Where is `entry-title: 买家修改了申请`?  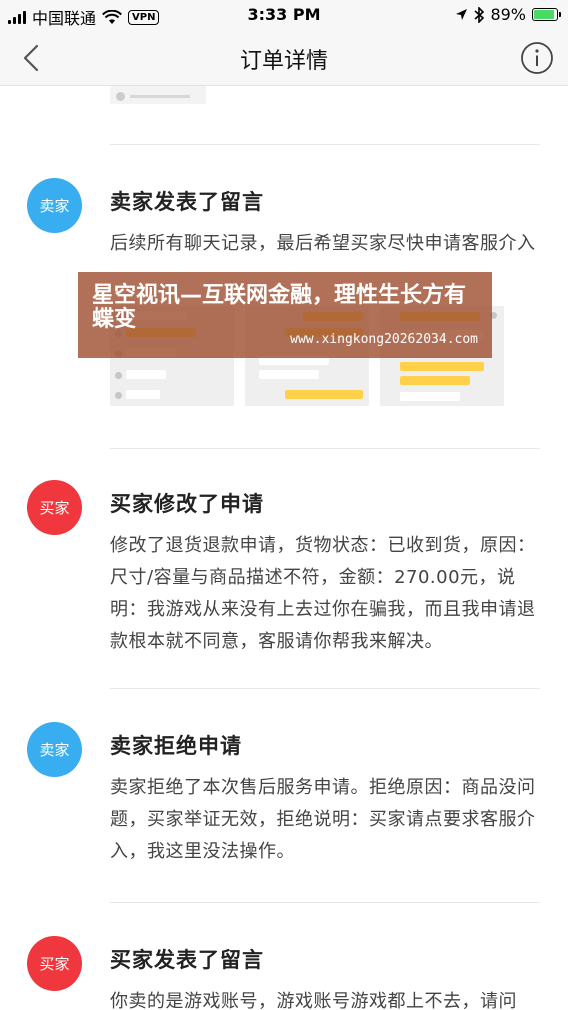
entry-title: 买家修改了申请 is located at coordinates (187, 504).